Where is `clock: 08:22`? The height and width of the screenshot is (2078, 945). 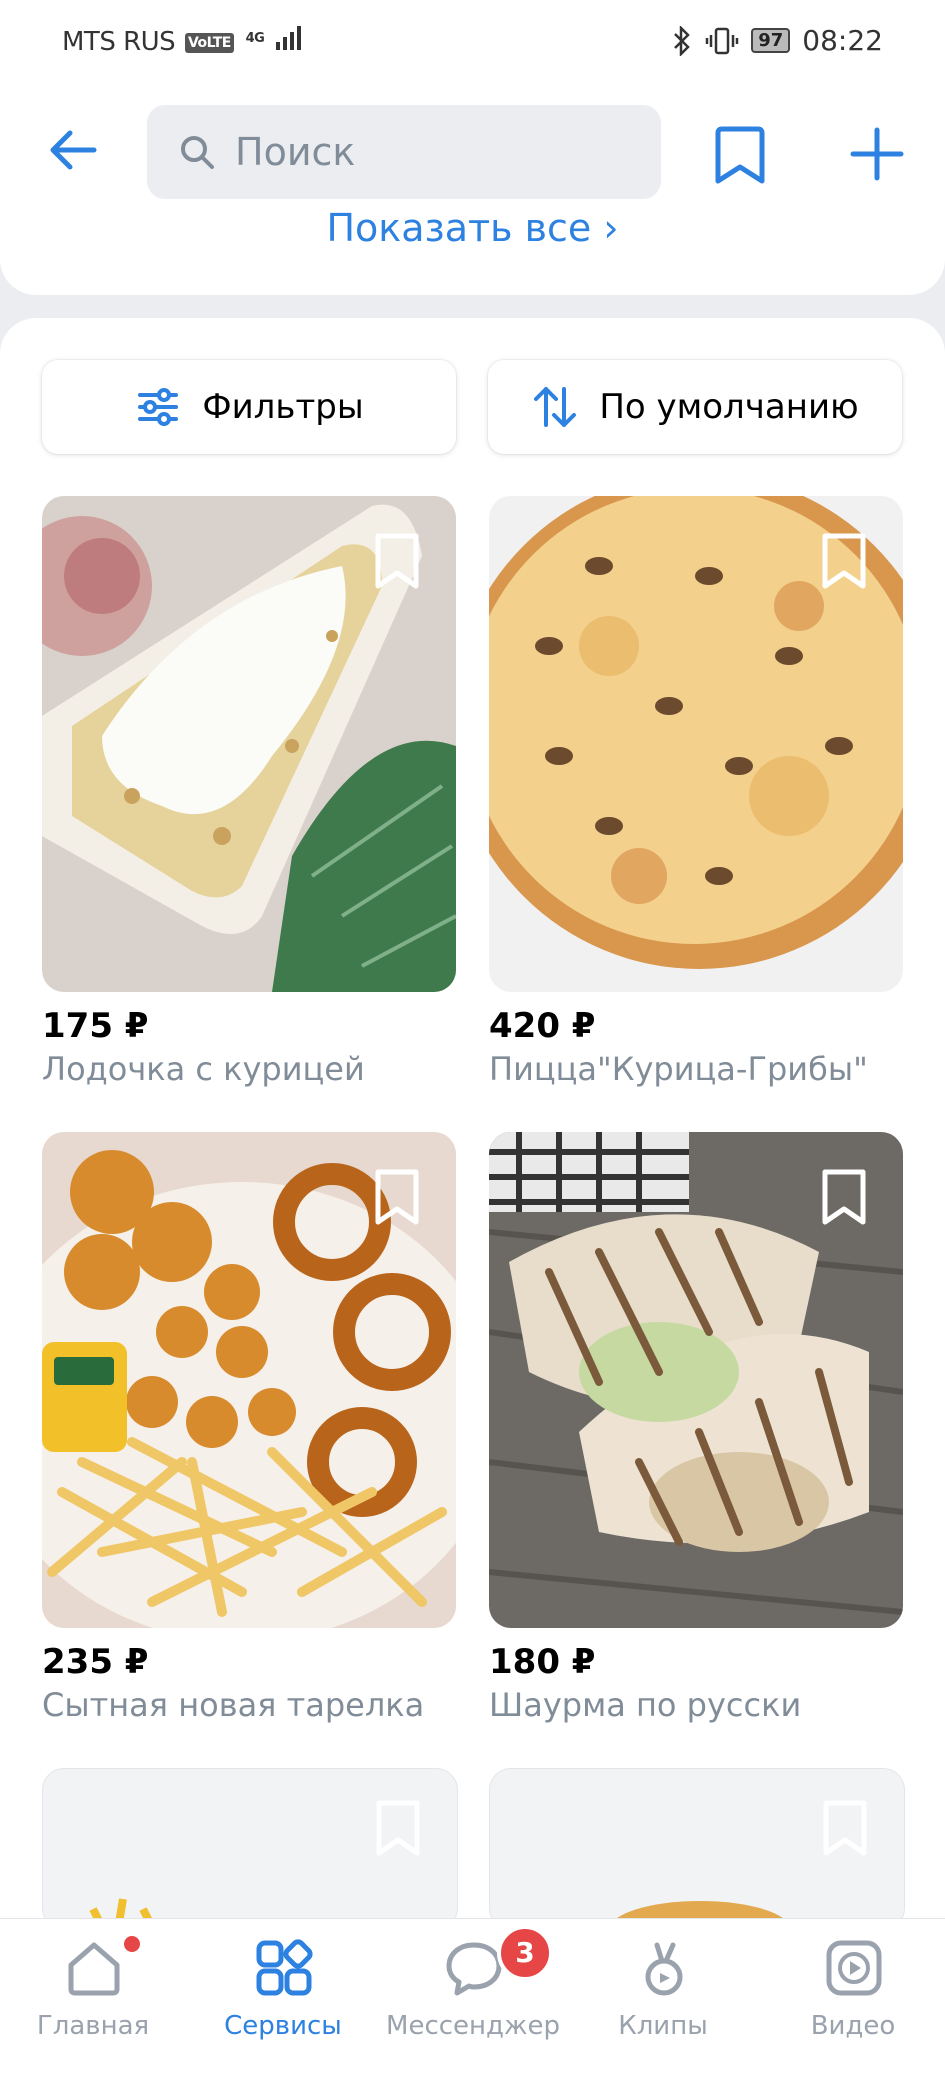
clock: 08:22 is located at coordinates (842, 40).